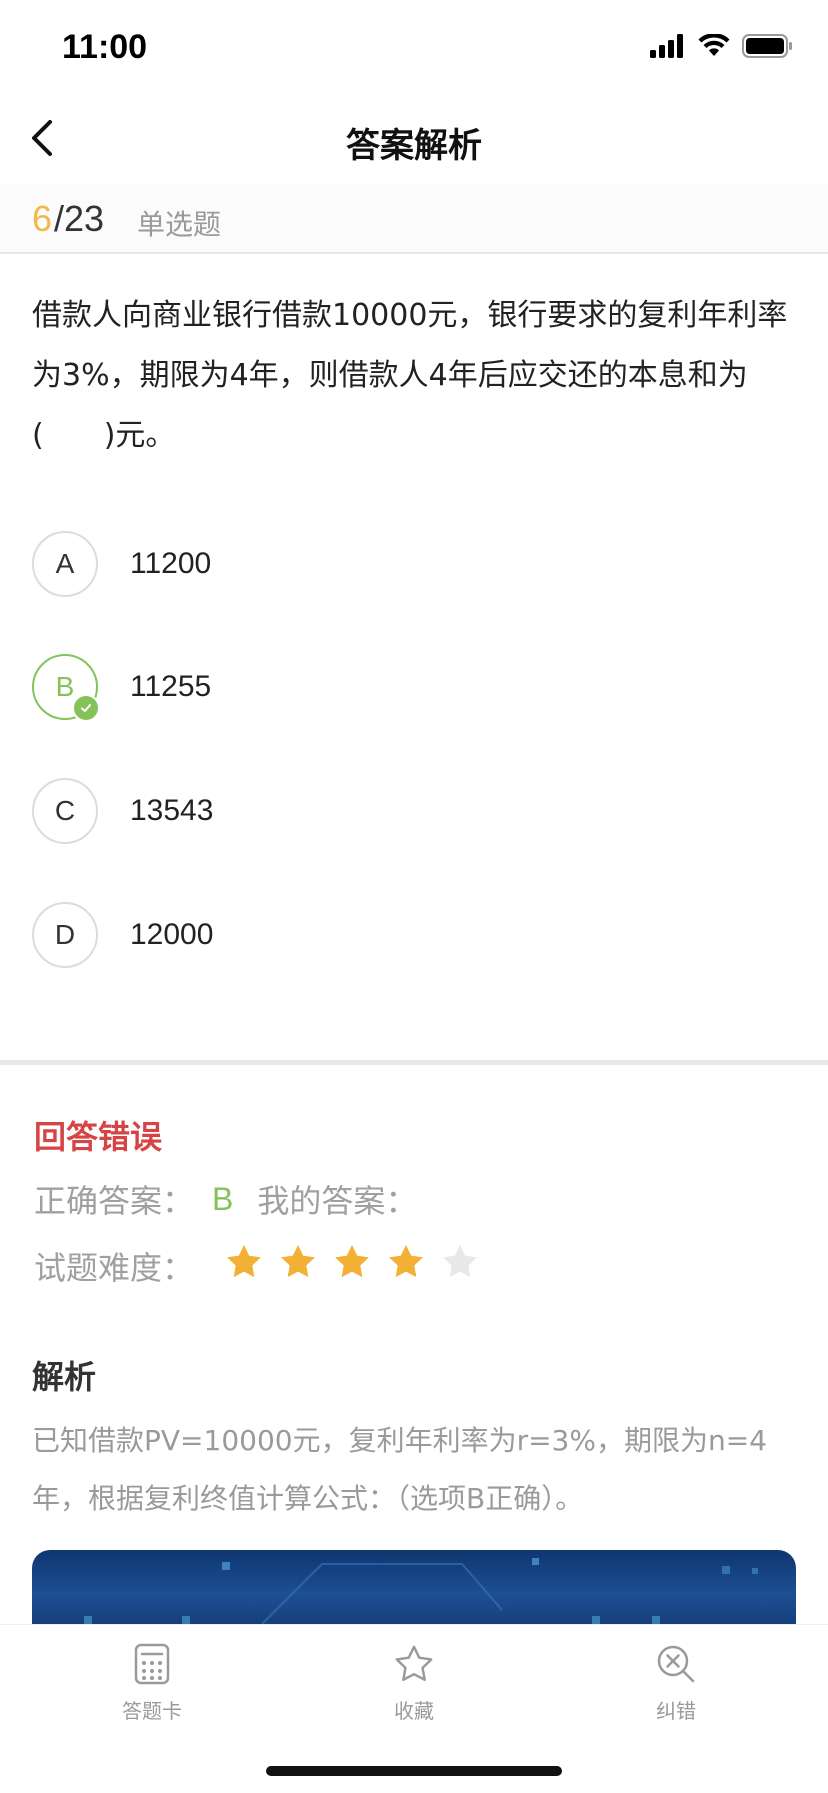 The height and width of the screenshot is (1793, 828). Describe the element at coordinates (42, 218) in the screenshot. I see `progress-current: 6` at that location.